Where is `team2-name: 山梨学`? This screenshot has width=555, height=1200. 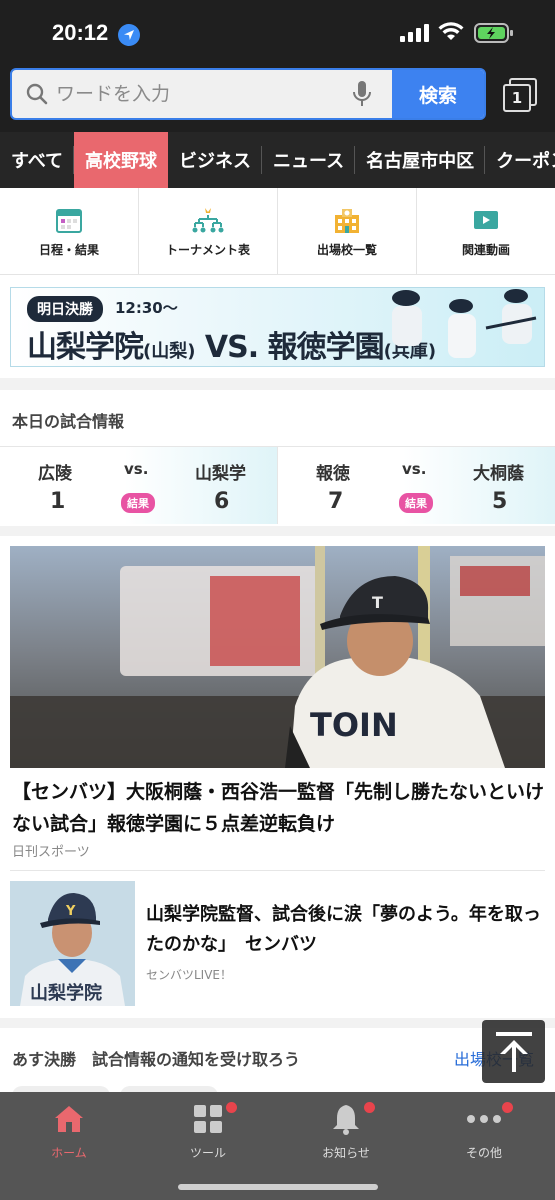 team2-name: 山梨学 is located at coordinates (220, 474).